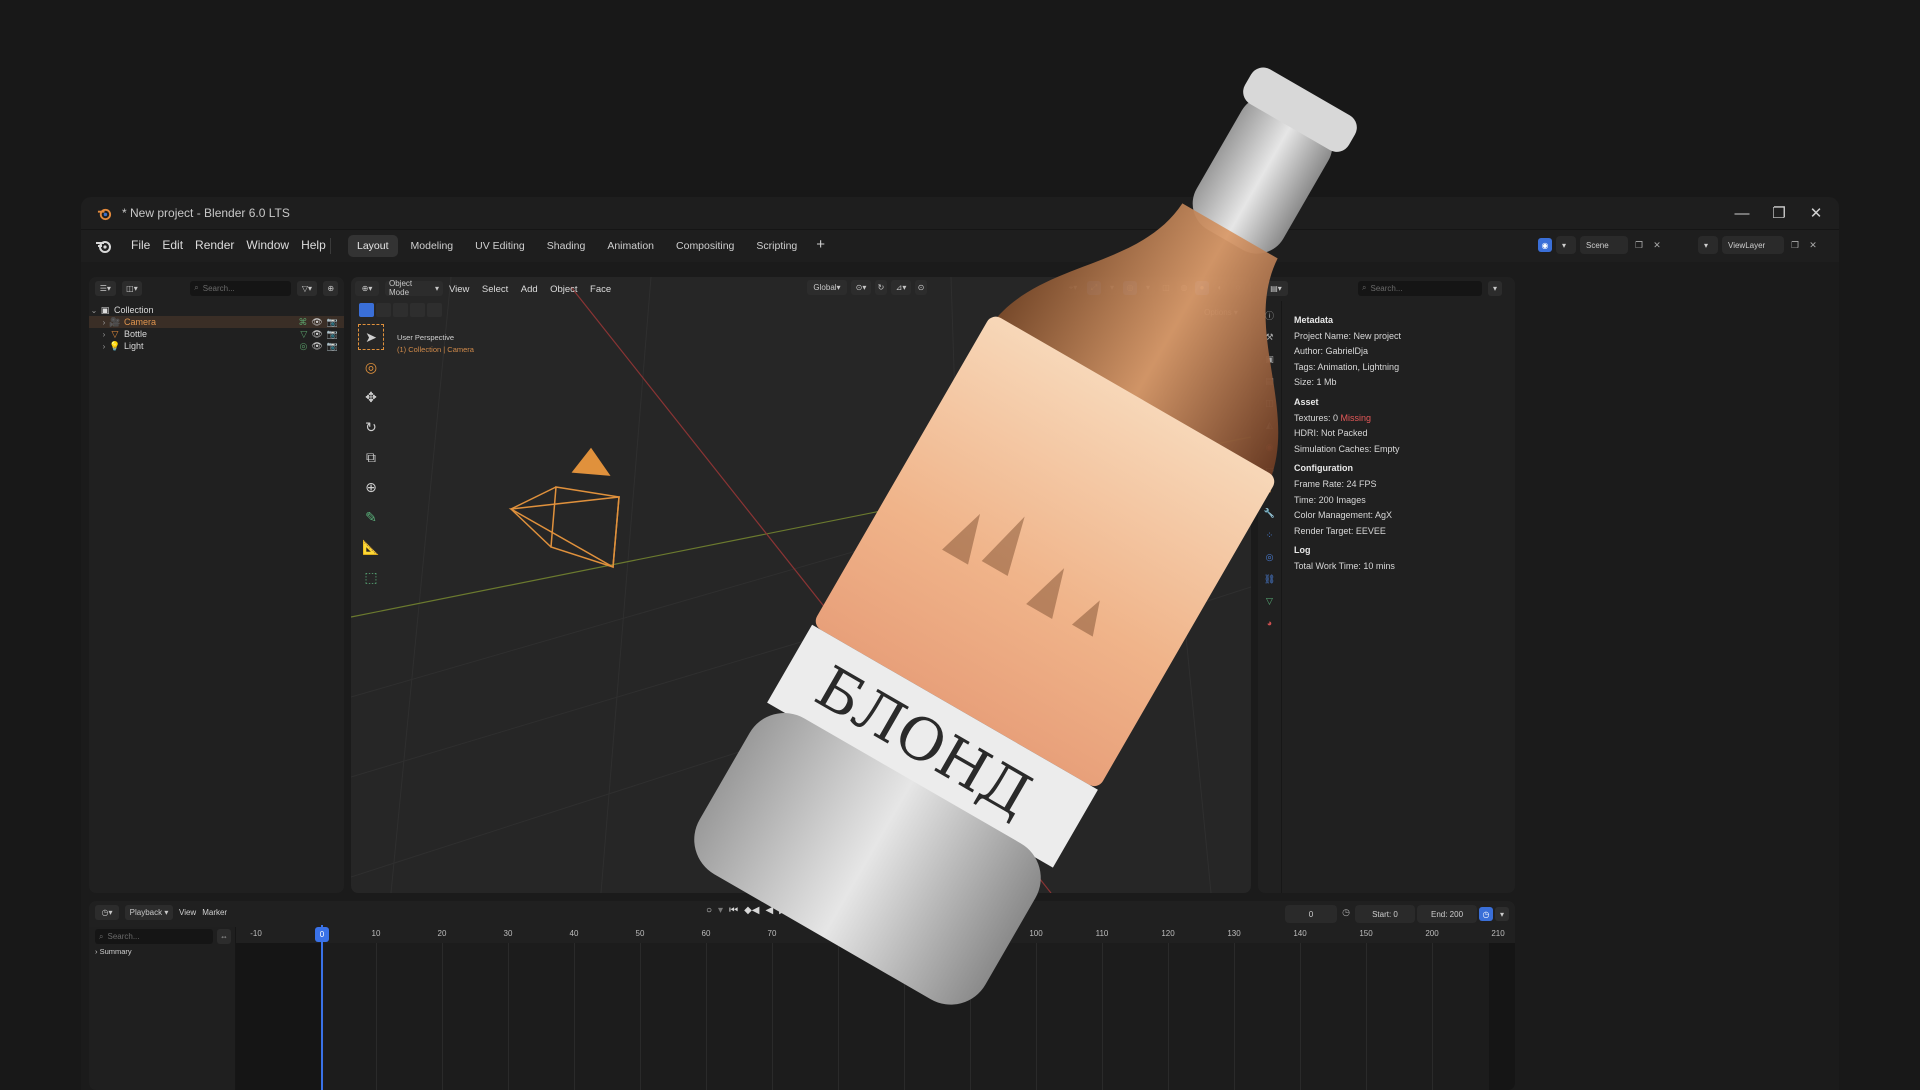 The image size is (1920, 1090). Describe the element at coordinates (1385, 914) in the screenshot. I see `start-frame-field: Start: 0` at that location.